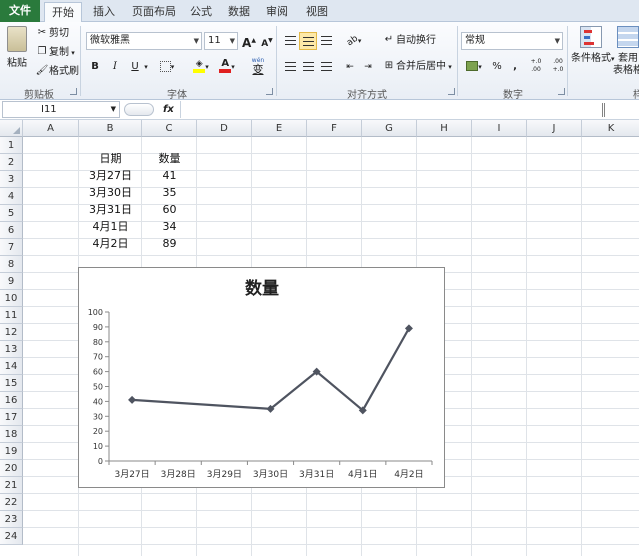 This screenshot has height=556, width=639. What do you see at coordinates (499, 128) in the screenshot?
I see `column-header-i: I` at bounding box center [499, 128].